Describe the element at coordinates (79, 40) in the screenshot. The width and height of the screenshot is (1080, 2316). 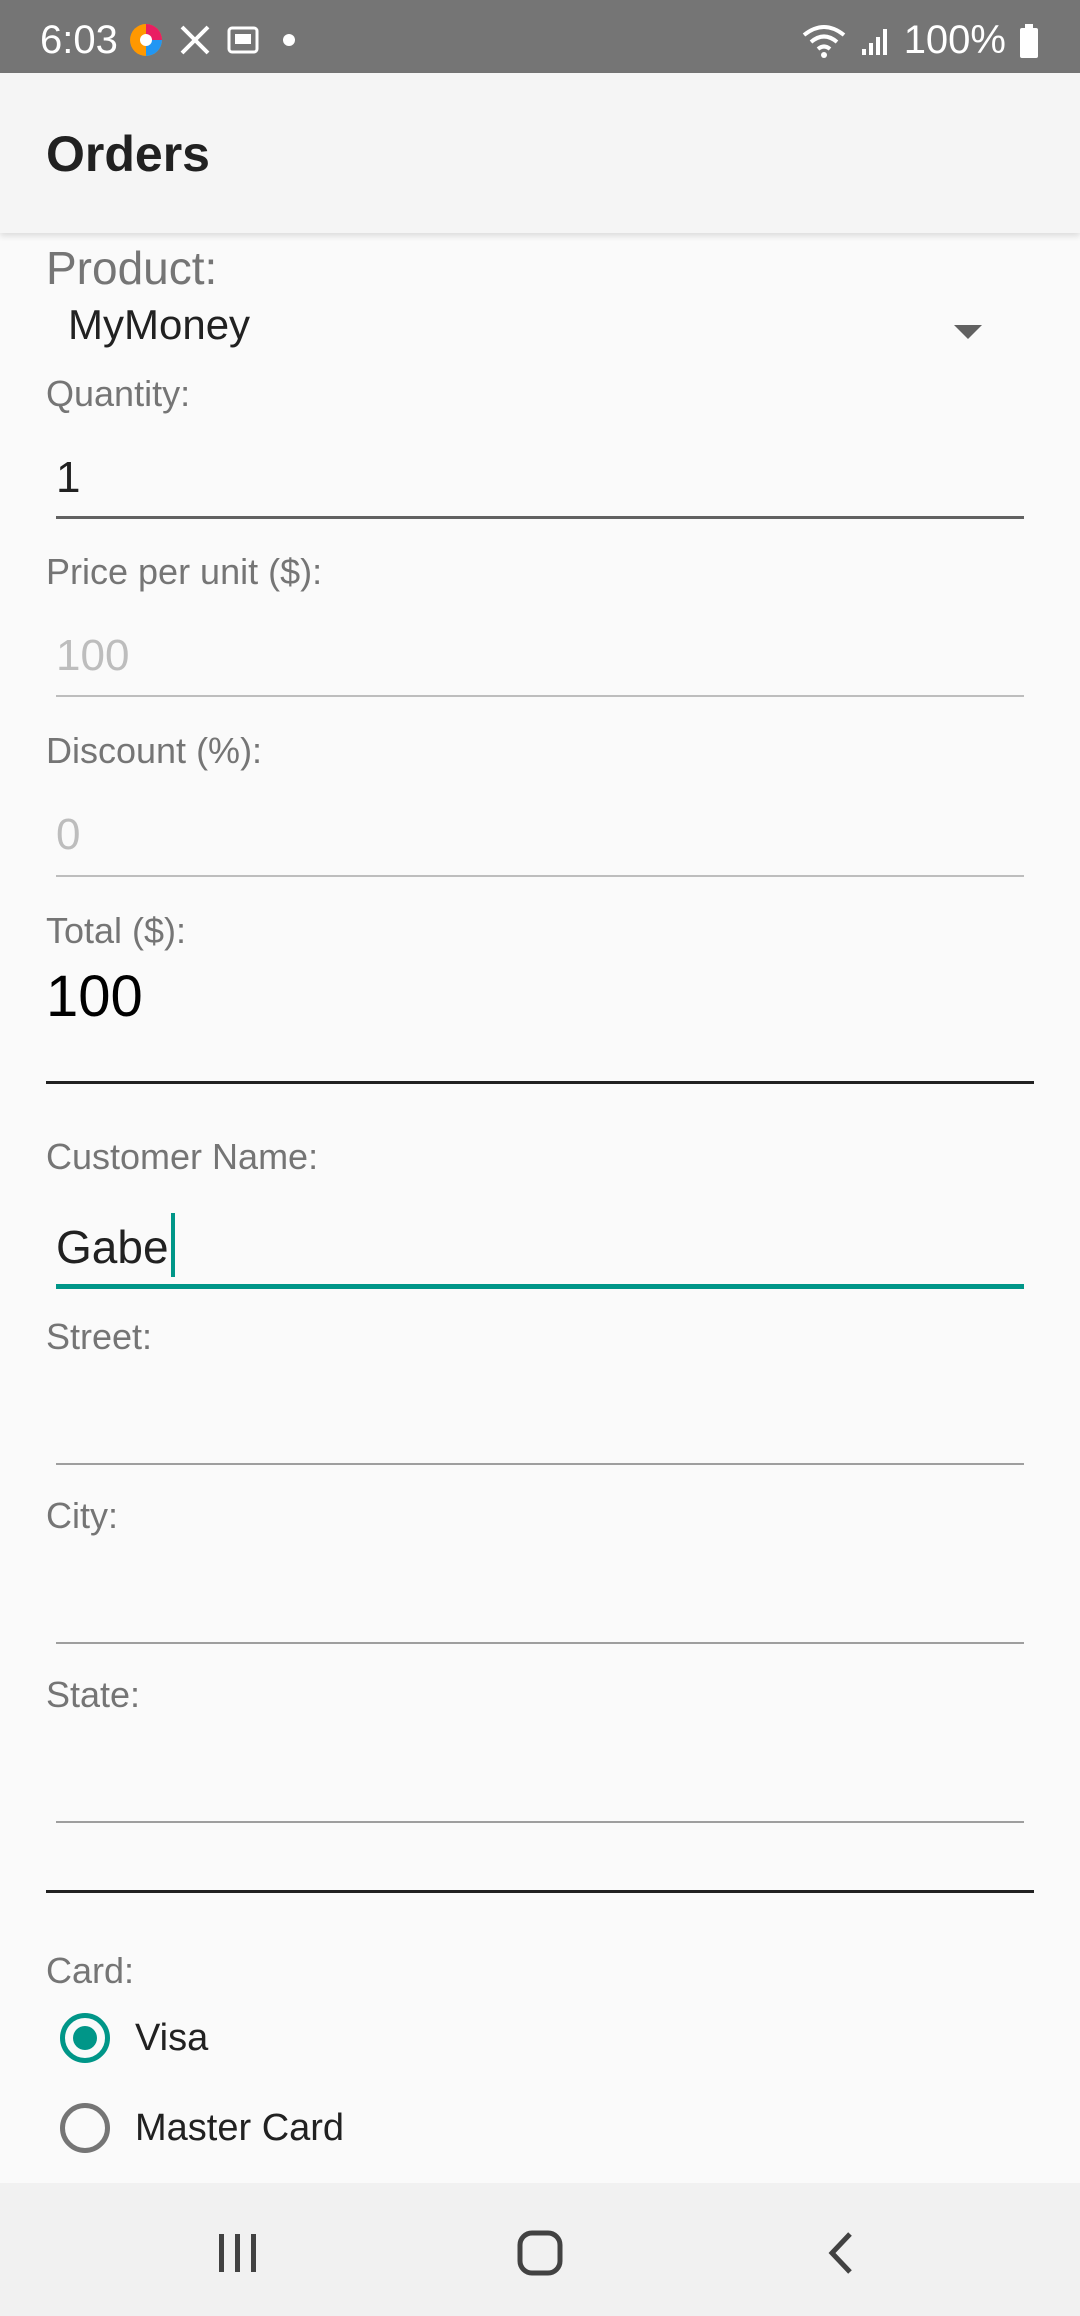
I see `status-time: 6:03` at that location.